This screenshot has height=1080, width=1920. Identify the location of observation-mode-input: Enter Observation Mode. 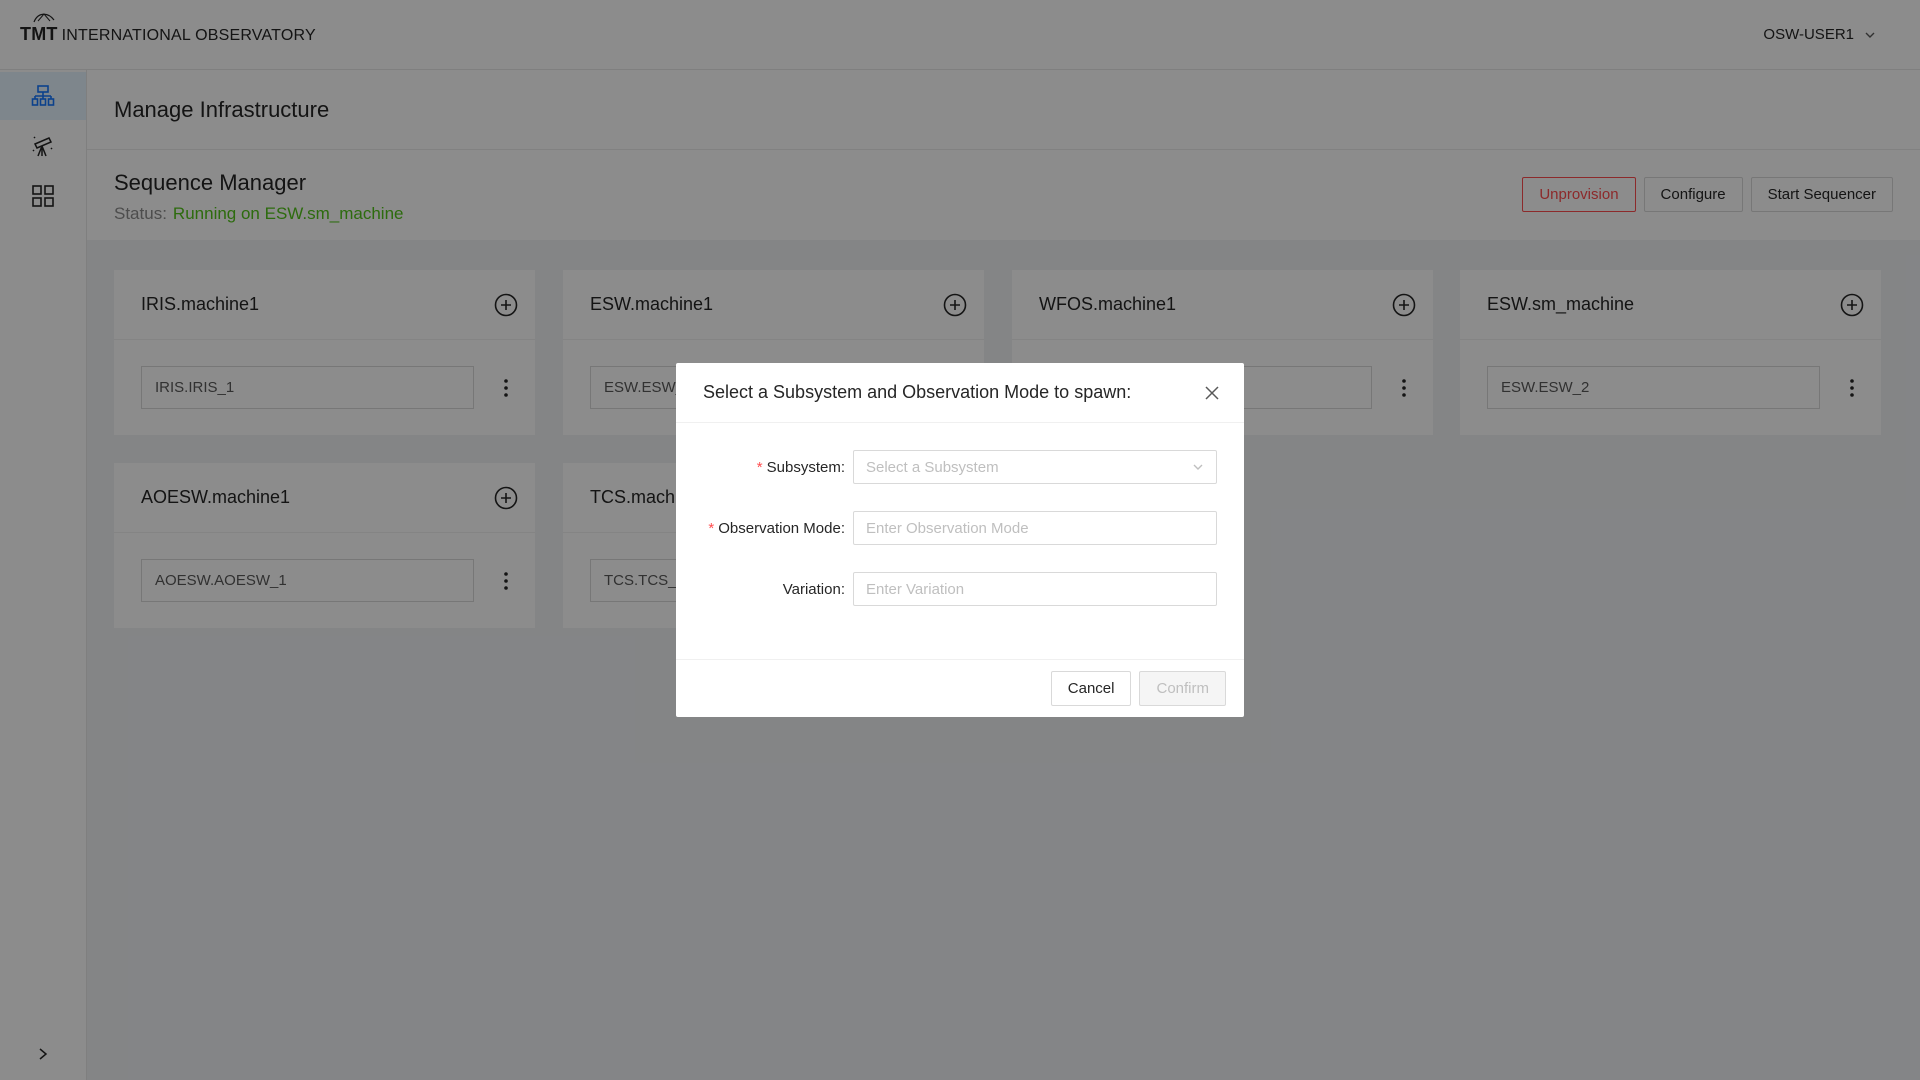
(1035, 528).